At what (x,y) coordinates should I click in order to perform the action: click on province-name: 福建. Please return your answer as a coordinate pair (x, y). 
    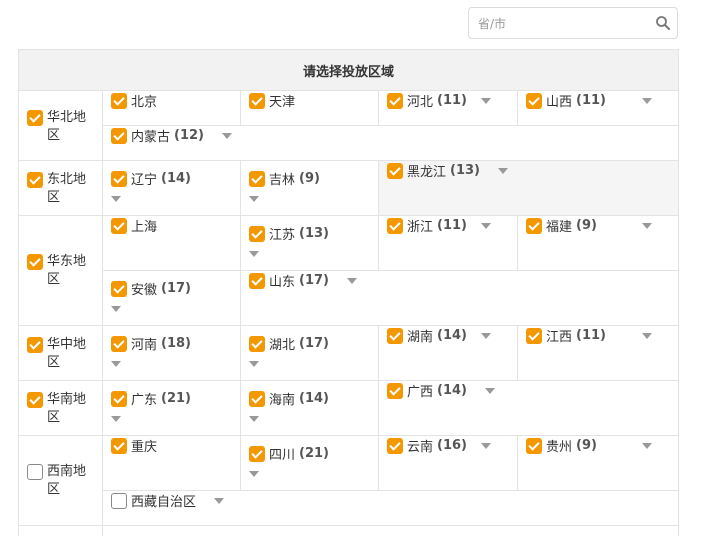
    Looking at the image, I should click on (559, 227).